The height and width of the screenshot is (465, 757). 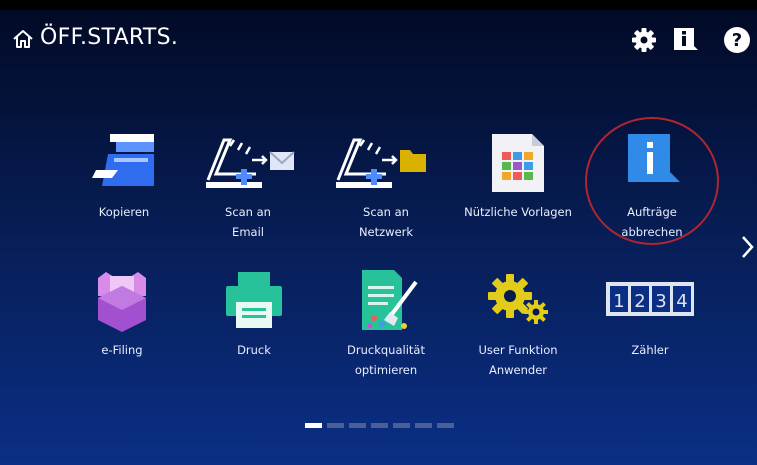 I want to click on tile-label: Nützliche Vorlagen, so click(x=518, y=212).